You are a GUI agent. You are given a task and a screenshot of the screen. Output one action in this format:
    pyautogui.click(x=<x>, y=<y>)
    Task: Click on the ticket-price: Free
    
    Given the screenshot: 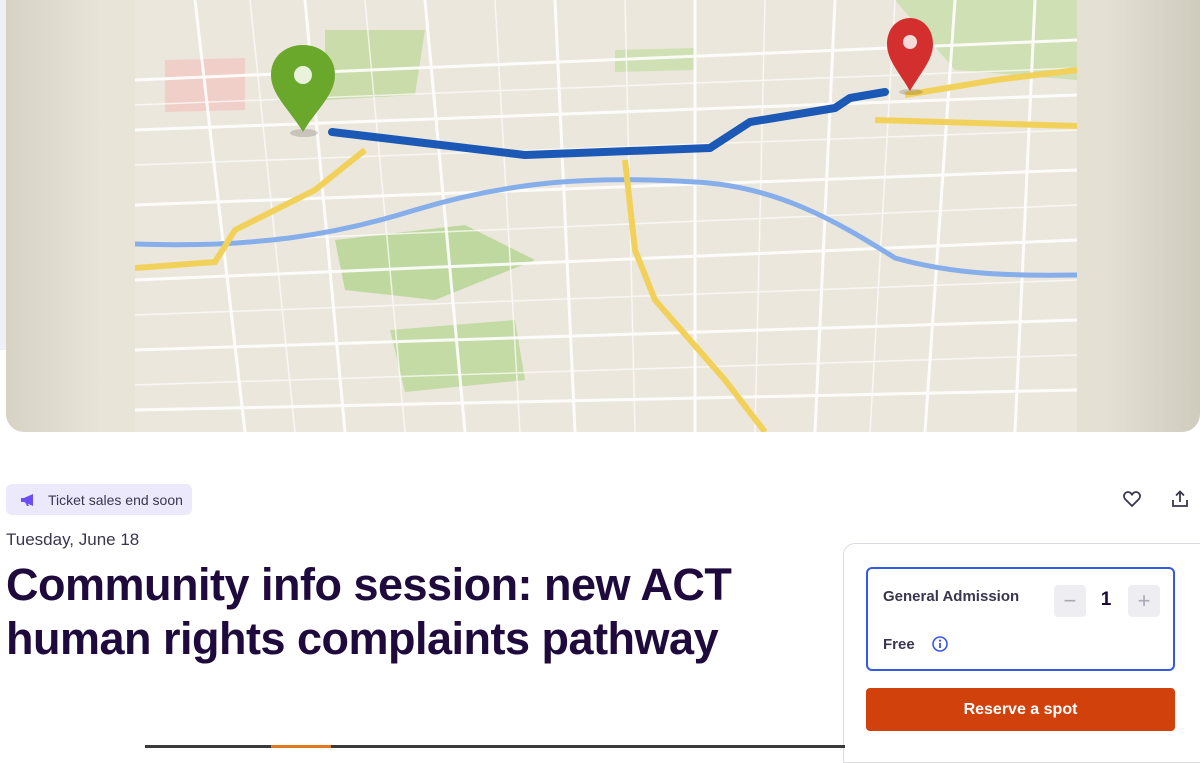 What is the action you would take?
    pyautogui.click(x=899, y=644)
    